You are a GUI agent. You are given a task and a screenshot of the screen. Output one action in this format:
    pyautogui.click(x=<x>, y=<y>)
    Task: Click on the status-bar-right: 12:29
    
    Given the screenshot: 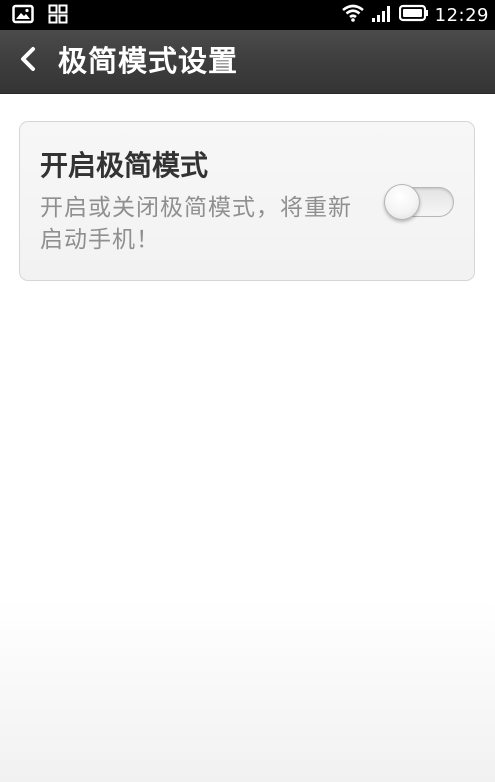 What is the action you would take?
    pyautogui.click(x=415, y=15)
    